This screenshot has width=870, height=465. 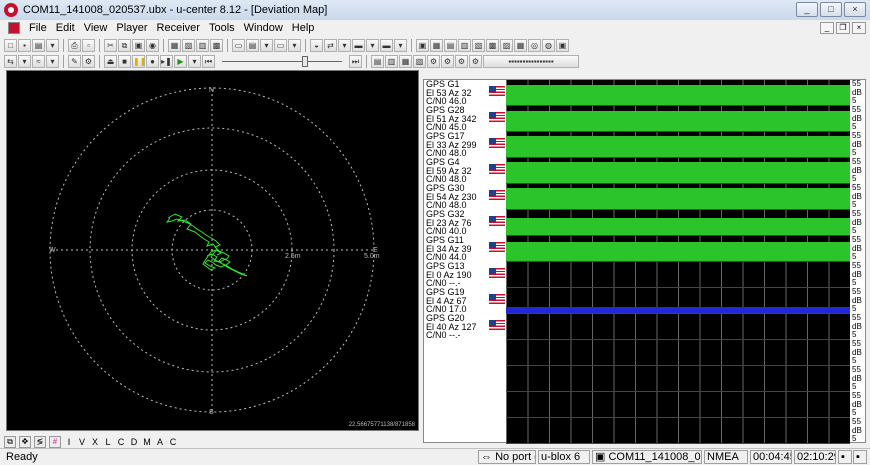 What do you see at coordinates (548, 45) in the screenshot?
I see `sky-view-icon: ◍` at bounding box center [548, 45].